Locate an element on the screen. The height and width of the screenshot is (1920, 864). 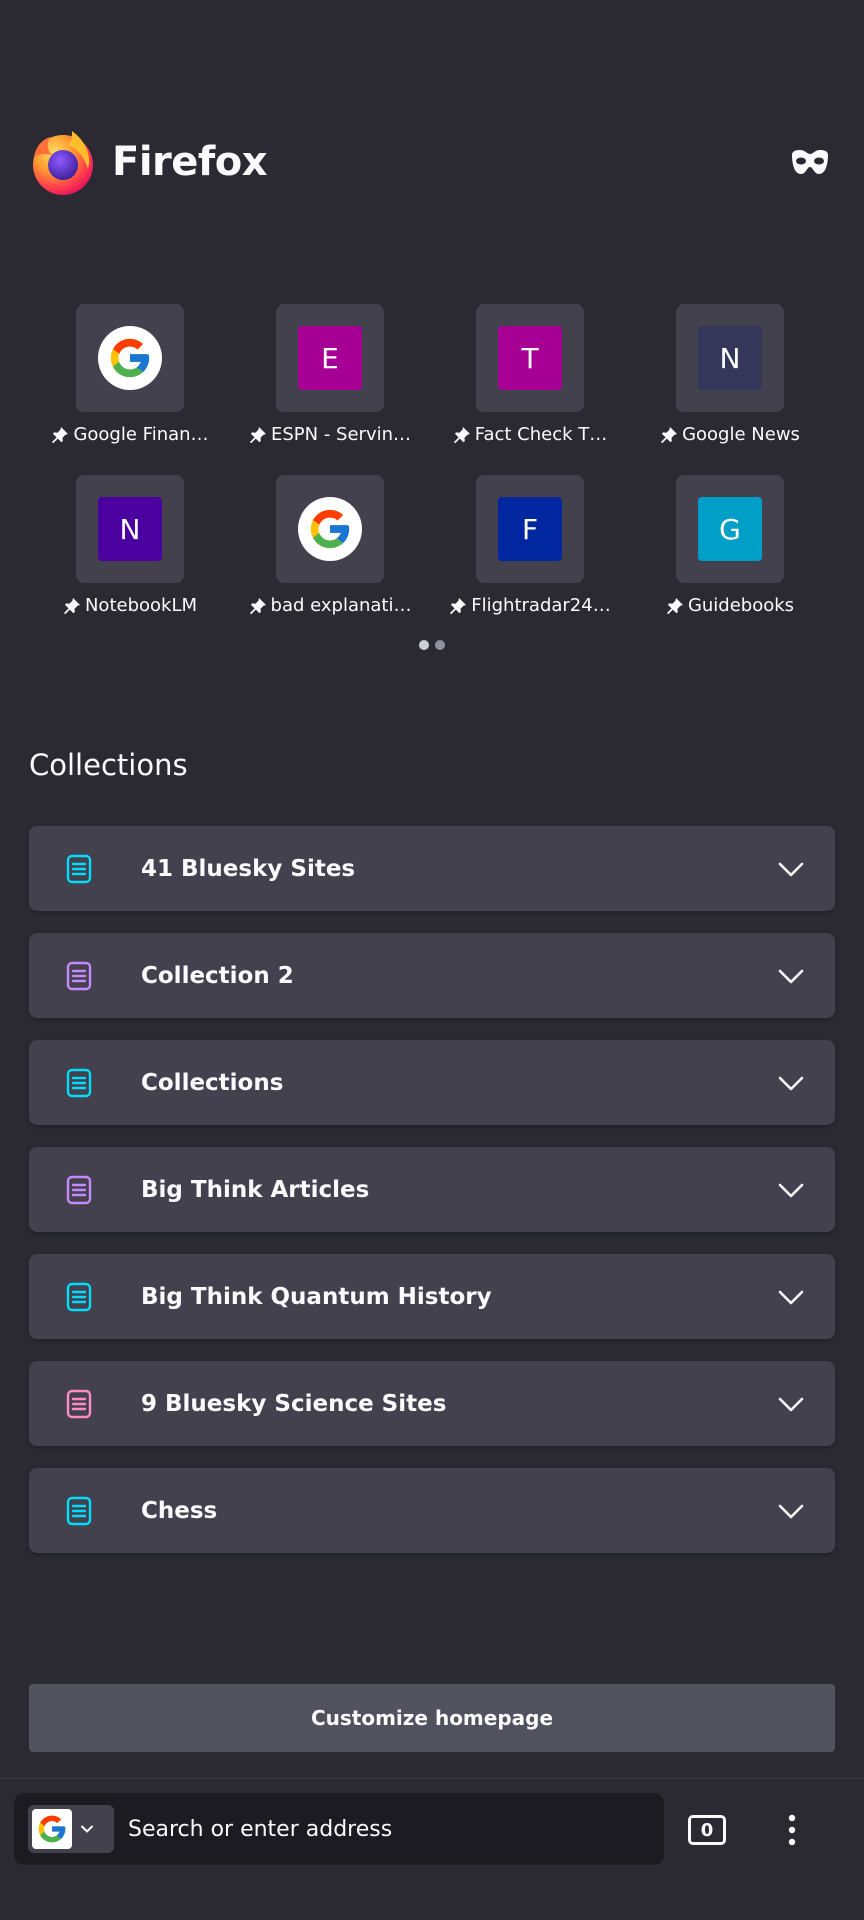
site-letter-icon: F is located at coordinates (530, 529).